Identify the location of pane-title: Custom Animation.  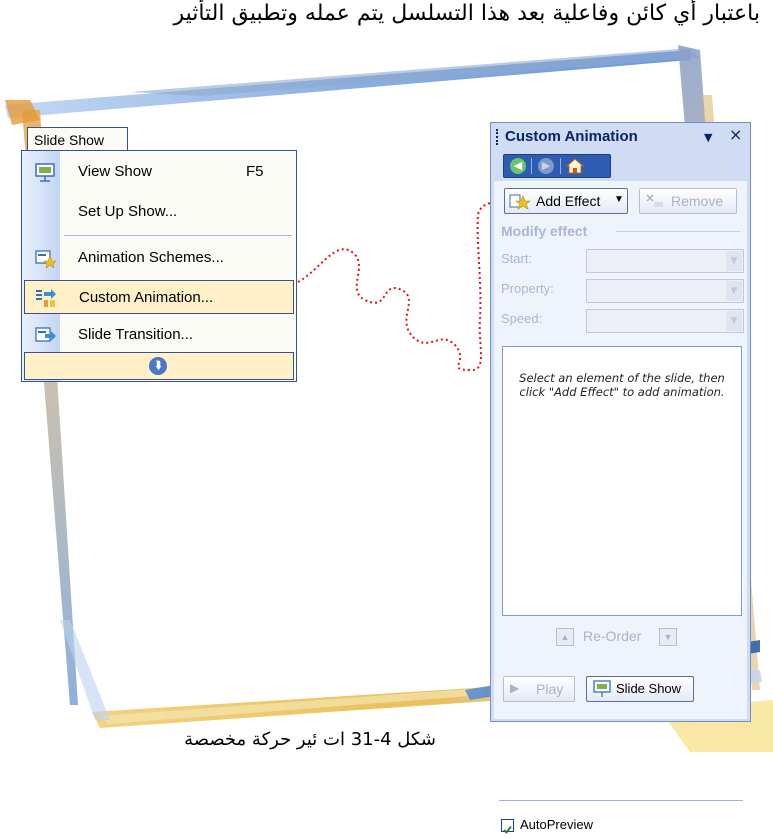
(571, 136).